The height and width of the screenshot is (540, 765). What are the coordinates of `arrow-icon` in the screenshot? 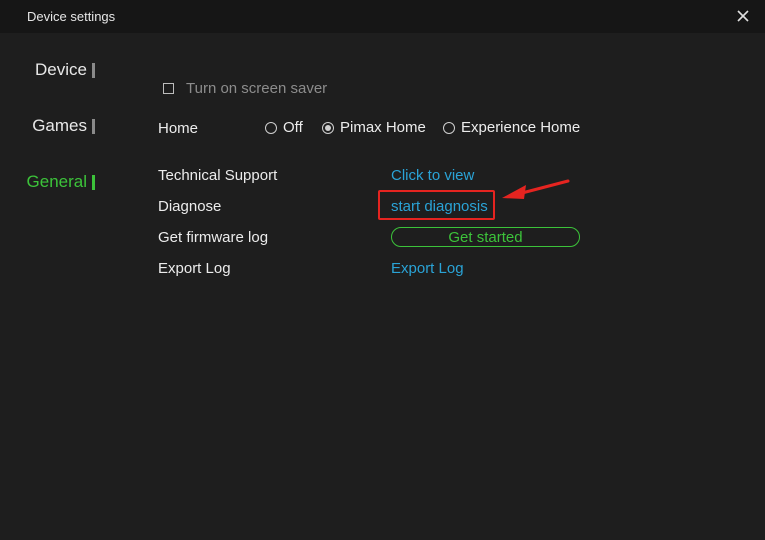 It's located at (536, 189).